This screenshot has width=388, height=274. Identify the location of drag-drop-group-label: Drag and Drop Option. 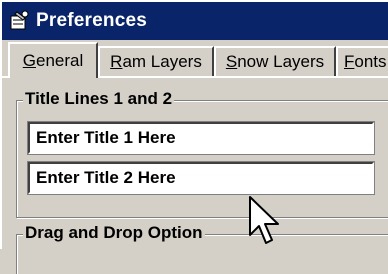
(114, 233).